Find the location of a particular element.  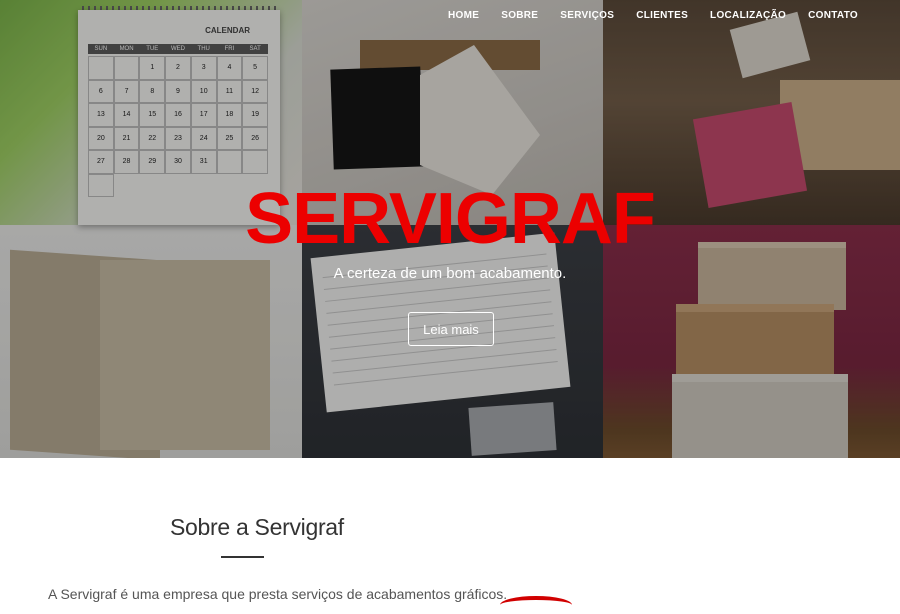

nav-localizacao: LOCALIZAÇÃO is located at coordinates (748, 15).